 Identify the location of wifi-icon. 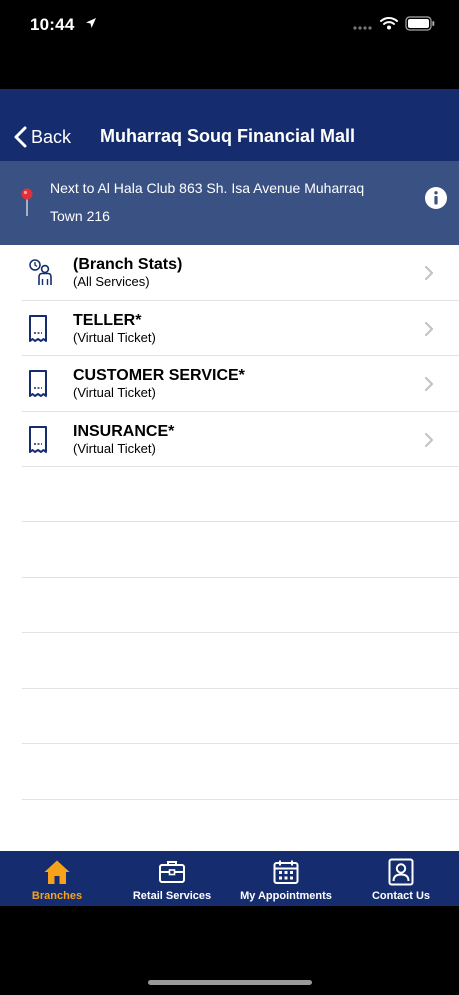
(389, 23).